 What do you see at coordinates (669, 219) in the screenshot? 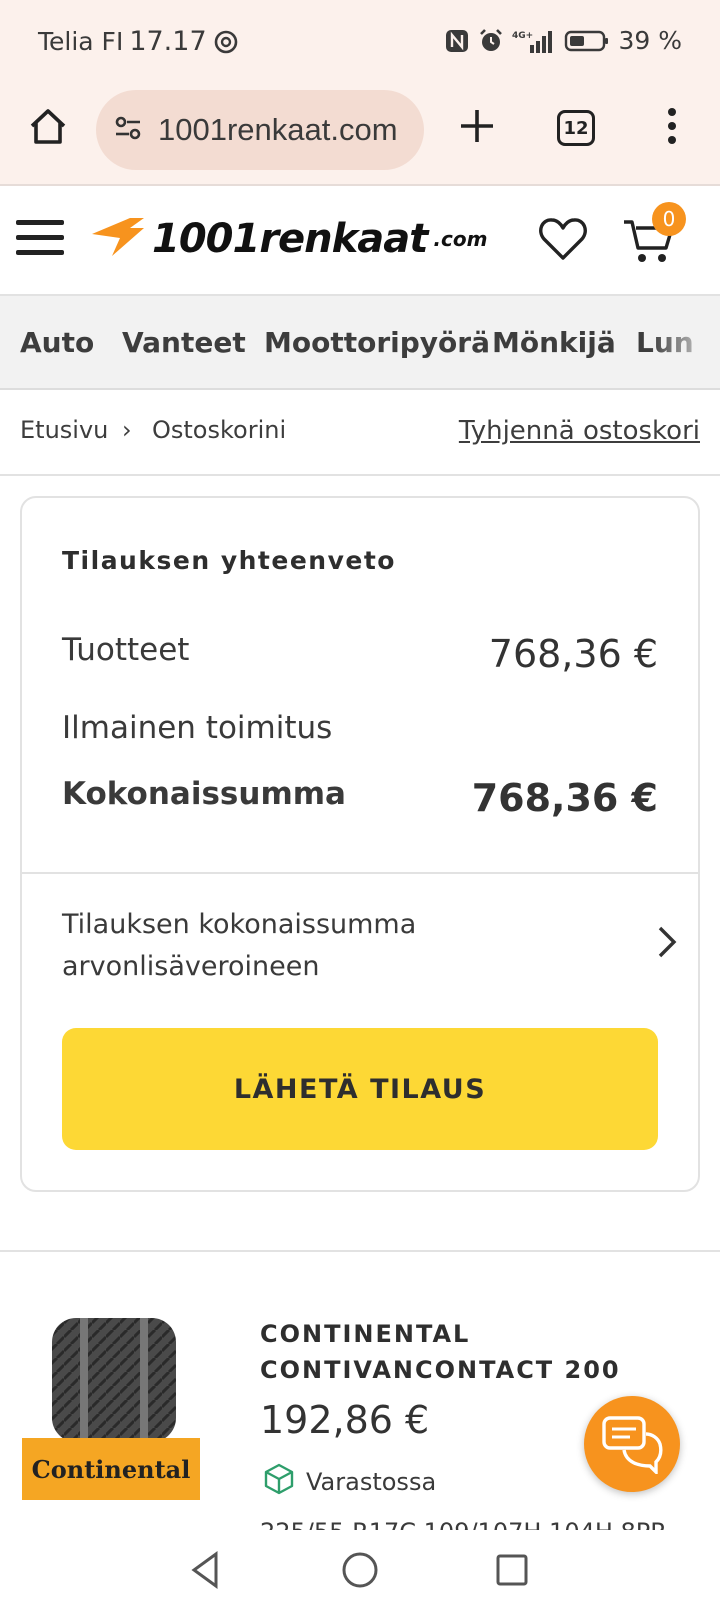
I see `cart-count-badge: 0` at bounding box center [669, 219].